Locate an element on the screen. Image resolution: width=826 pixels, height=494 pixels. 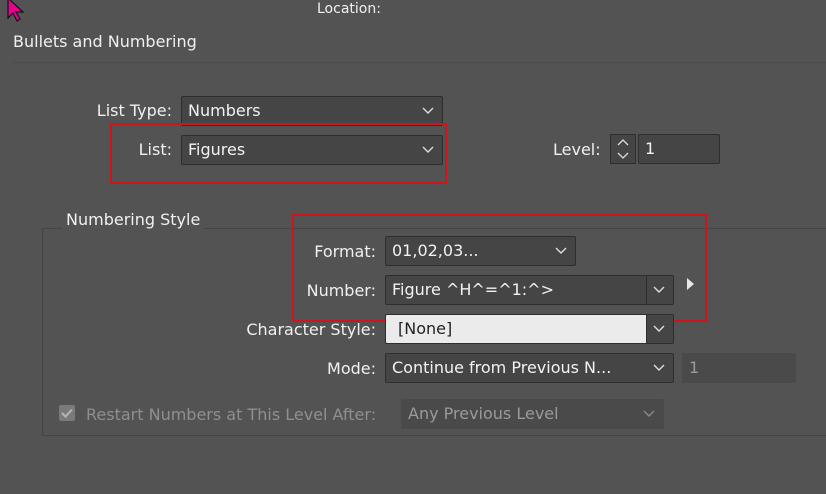
level-input: 1 is located at coordinates (679, 149).